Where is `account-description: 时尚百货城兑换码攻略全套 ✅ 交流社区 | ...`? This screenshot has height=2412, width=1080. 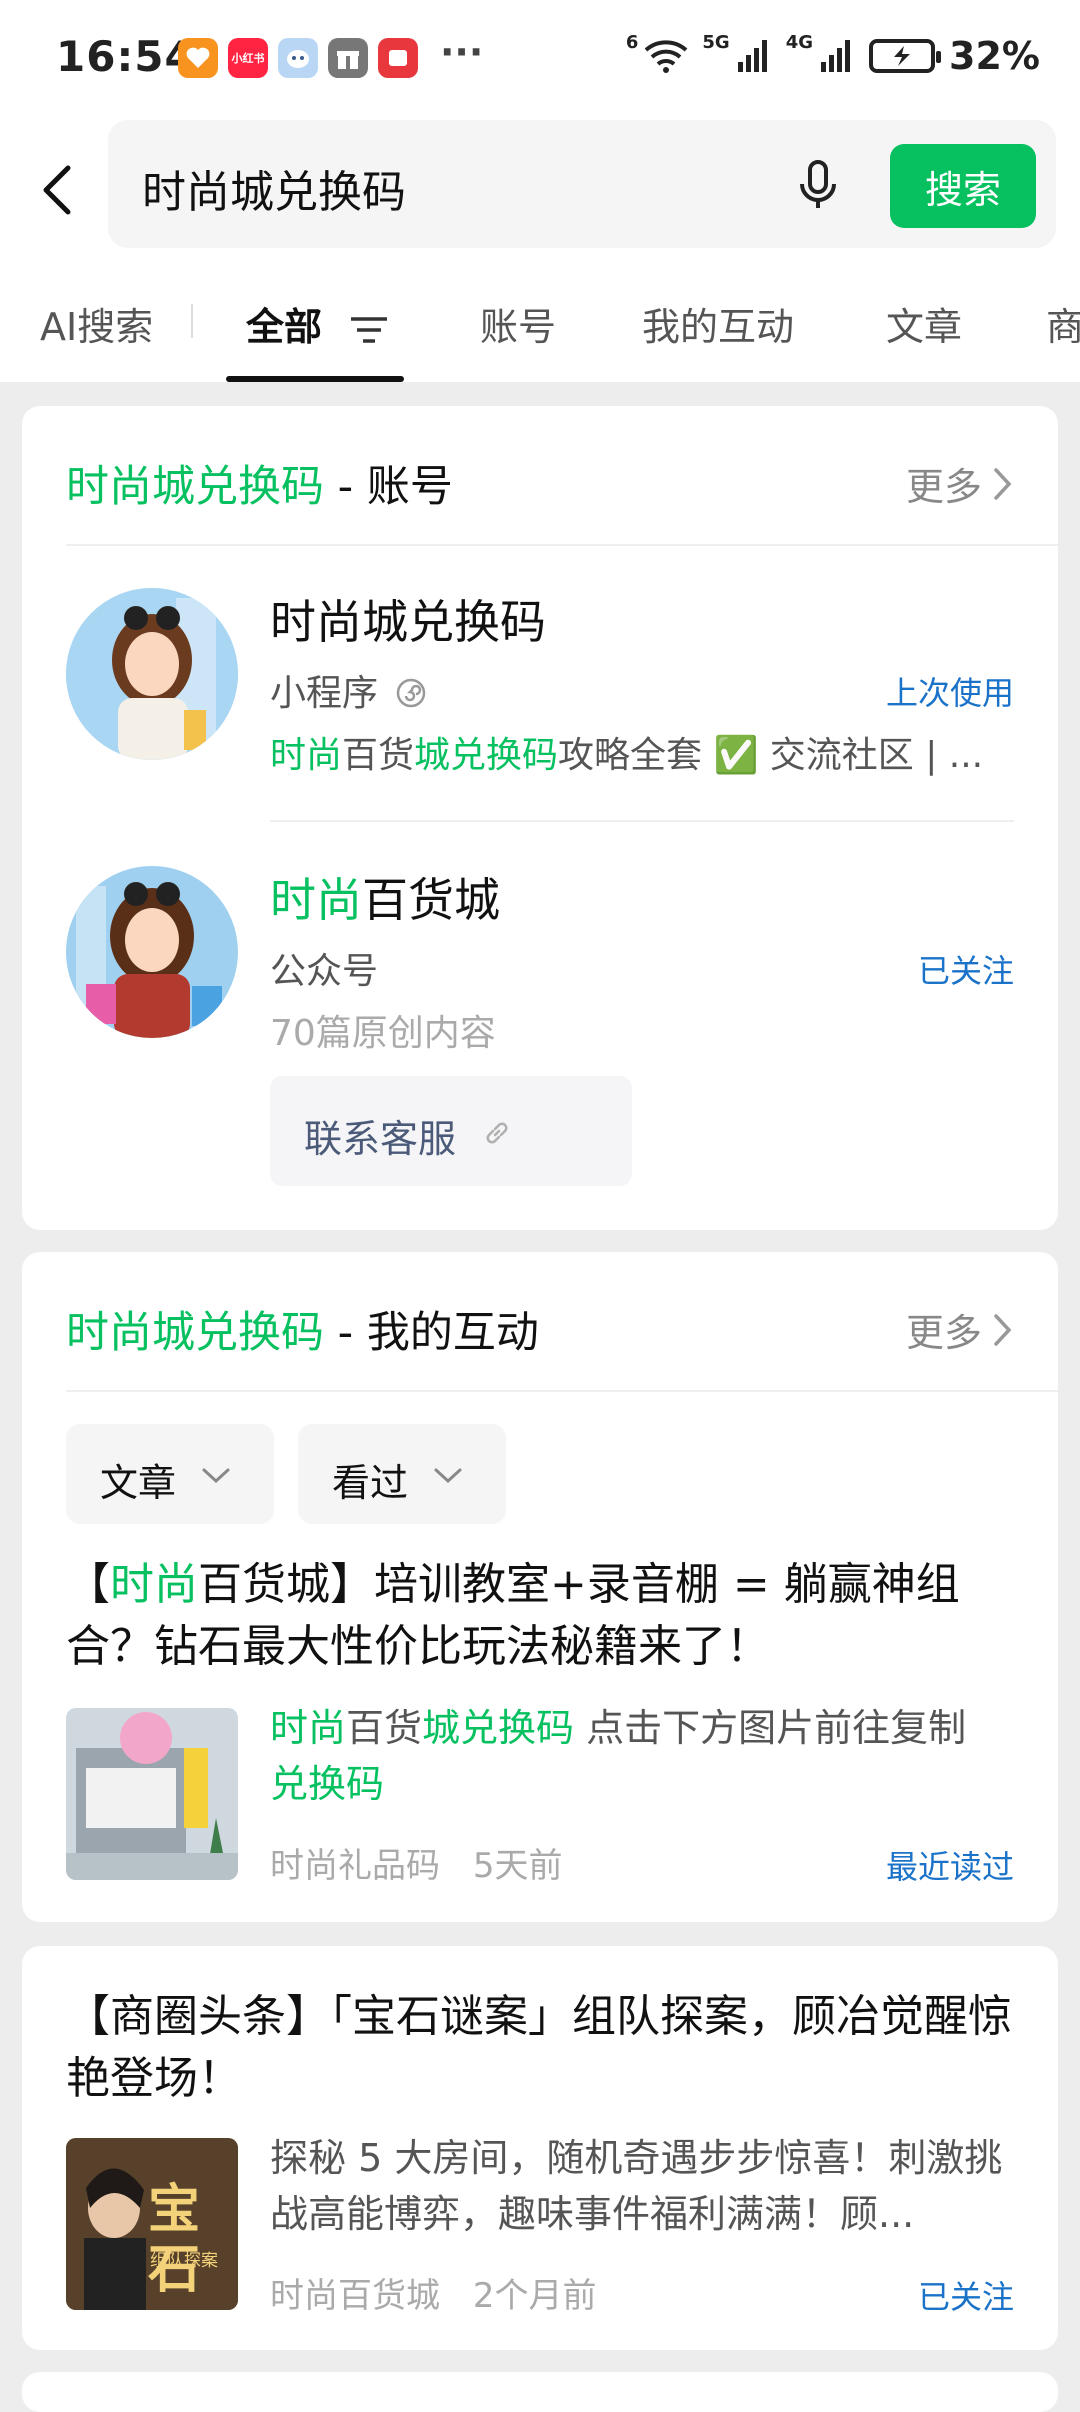
account-description: 时尚百货城兑换码攻略全套 ✅ 交流社区 | ... is located at coordinates (650, 752).